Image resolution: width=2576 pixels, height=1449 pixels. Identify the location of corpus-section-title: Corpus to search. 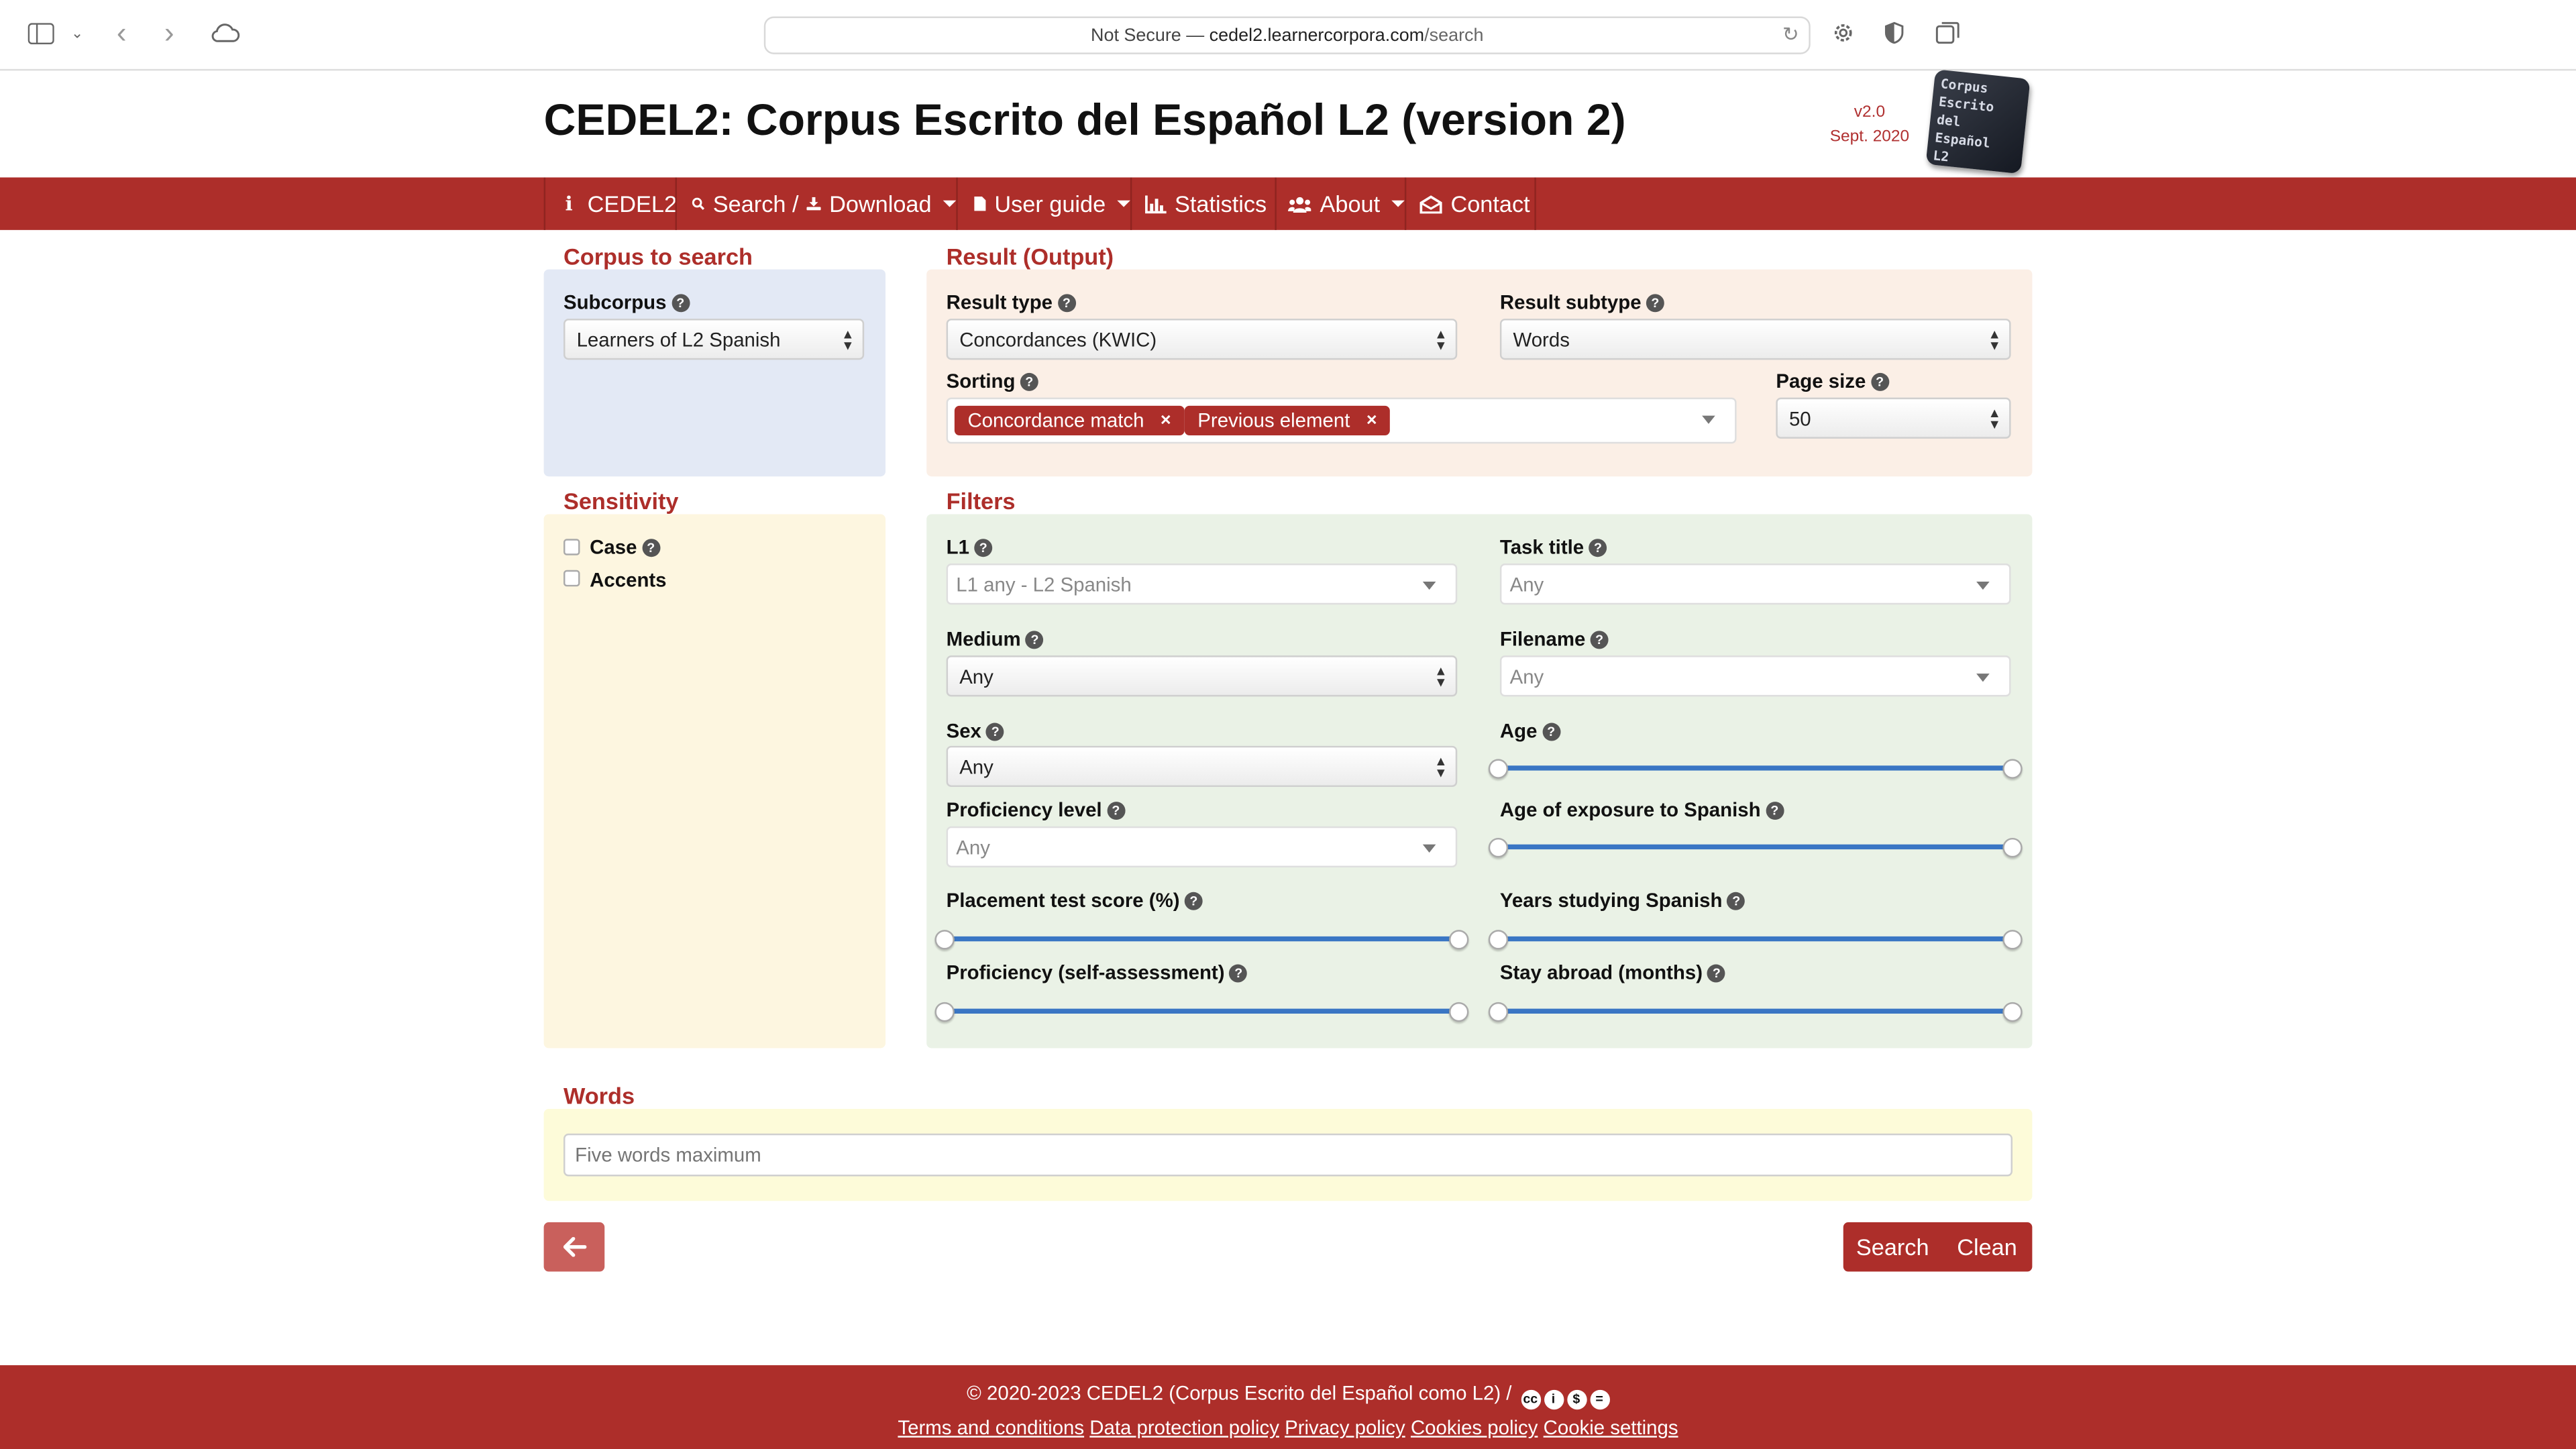
(658, 256).